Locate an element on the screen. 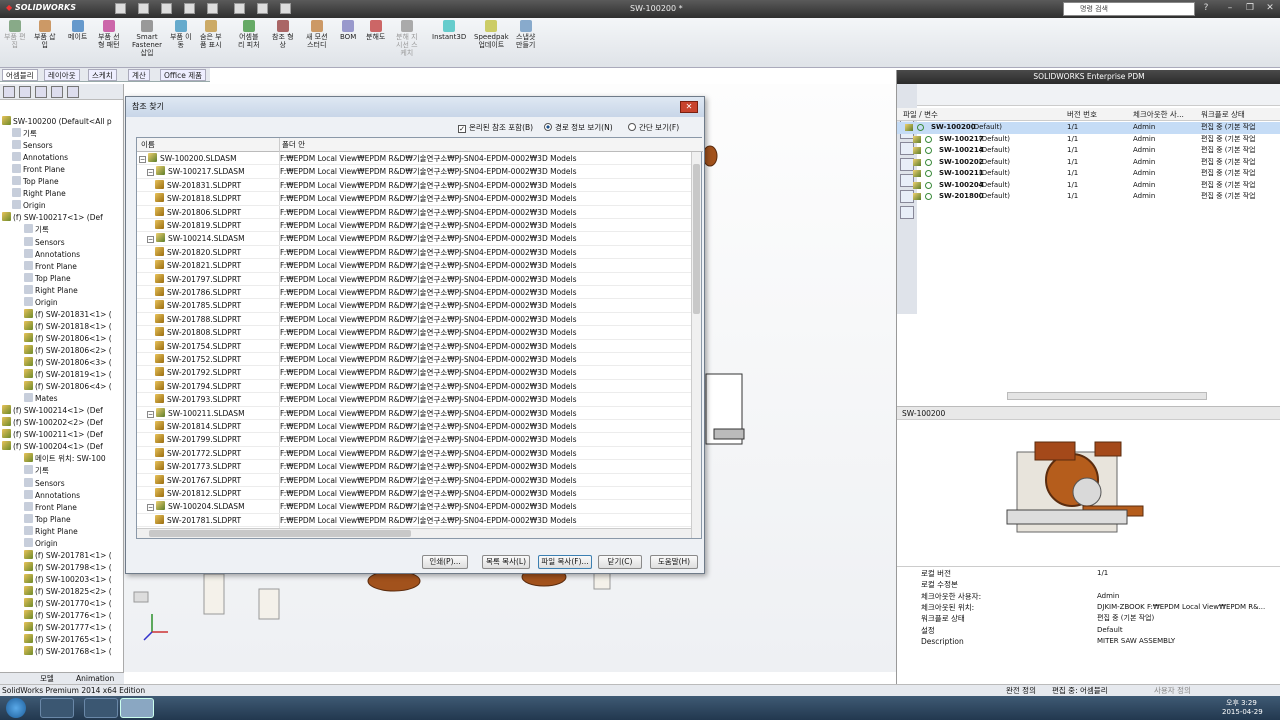 Image resolution: width=1280 pixels, height=720 pixels. tree-item: (f) SW-201776<1> ( is located at coordinates (68, 616).